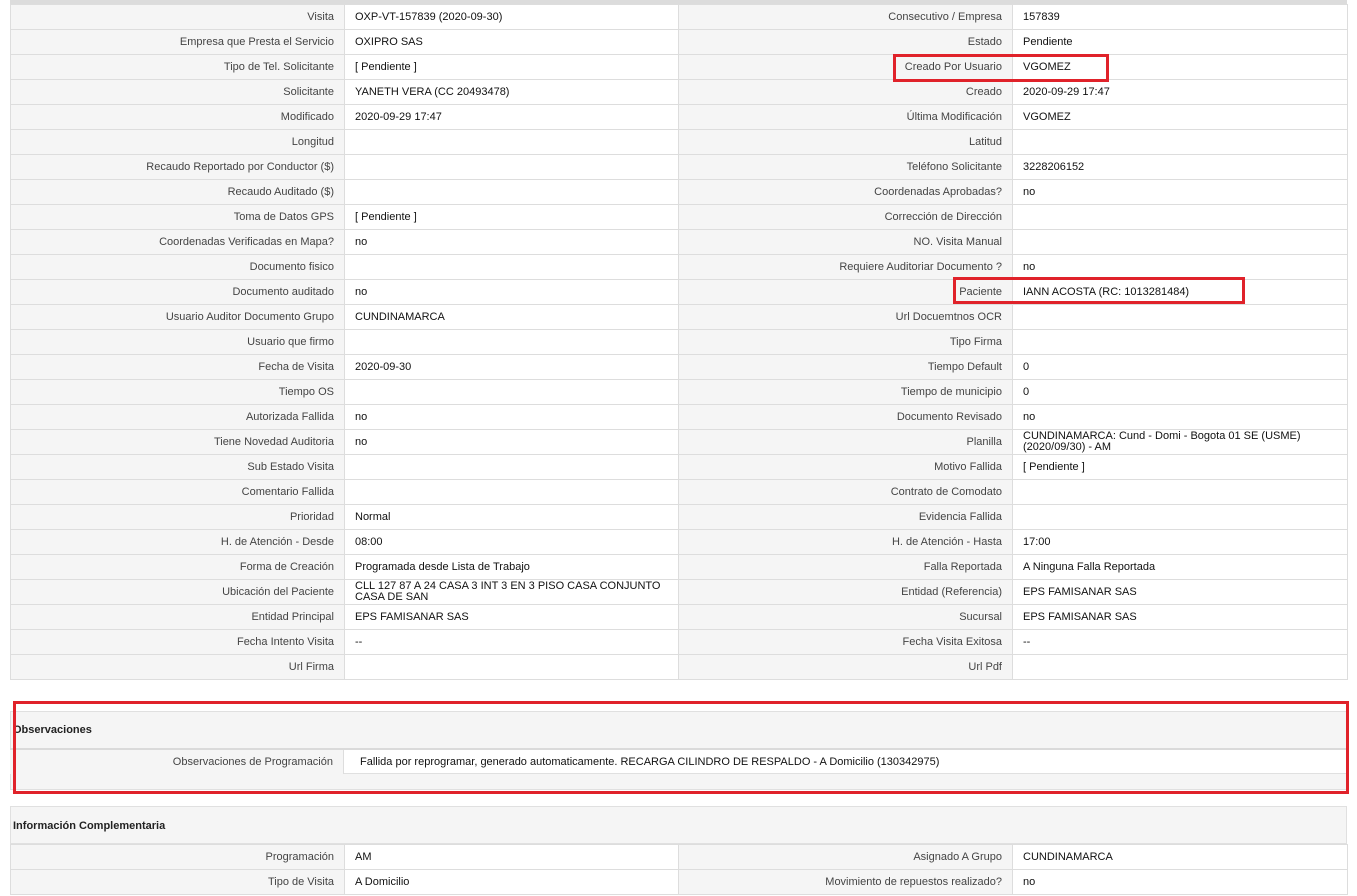  What do you see at coordinates (845, 67) in the screenshot?
I see `creado-por-usuario-label: Creado Por Usuario` at bounding box center [845, 67].